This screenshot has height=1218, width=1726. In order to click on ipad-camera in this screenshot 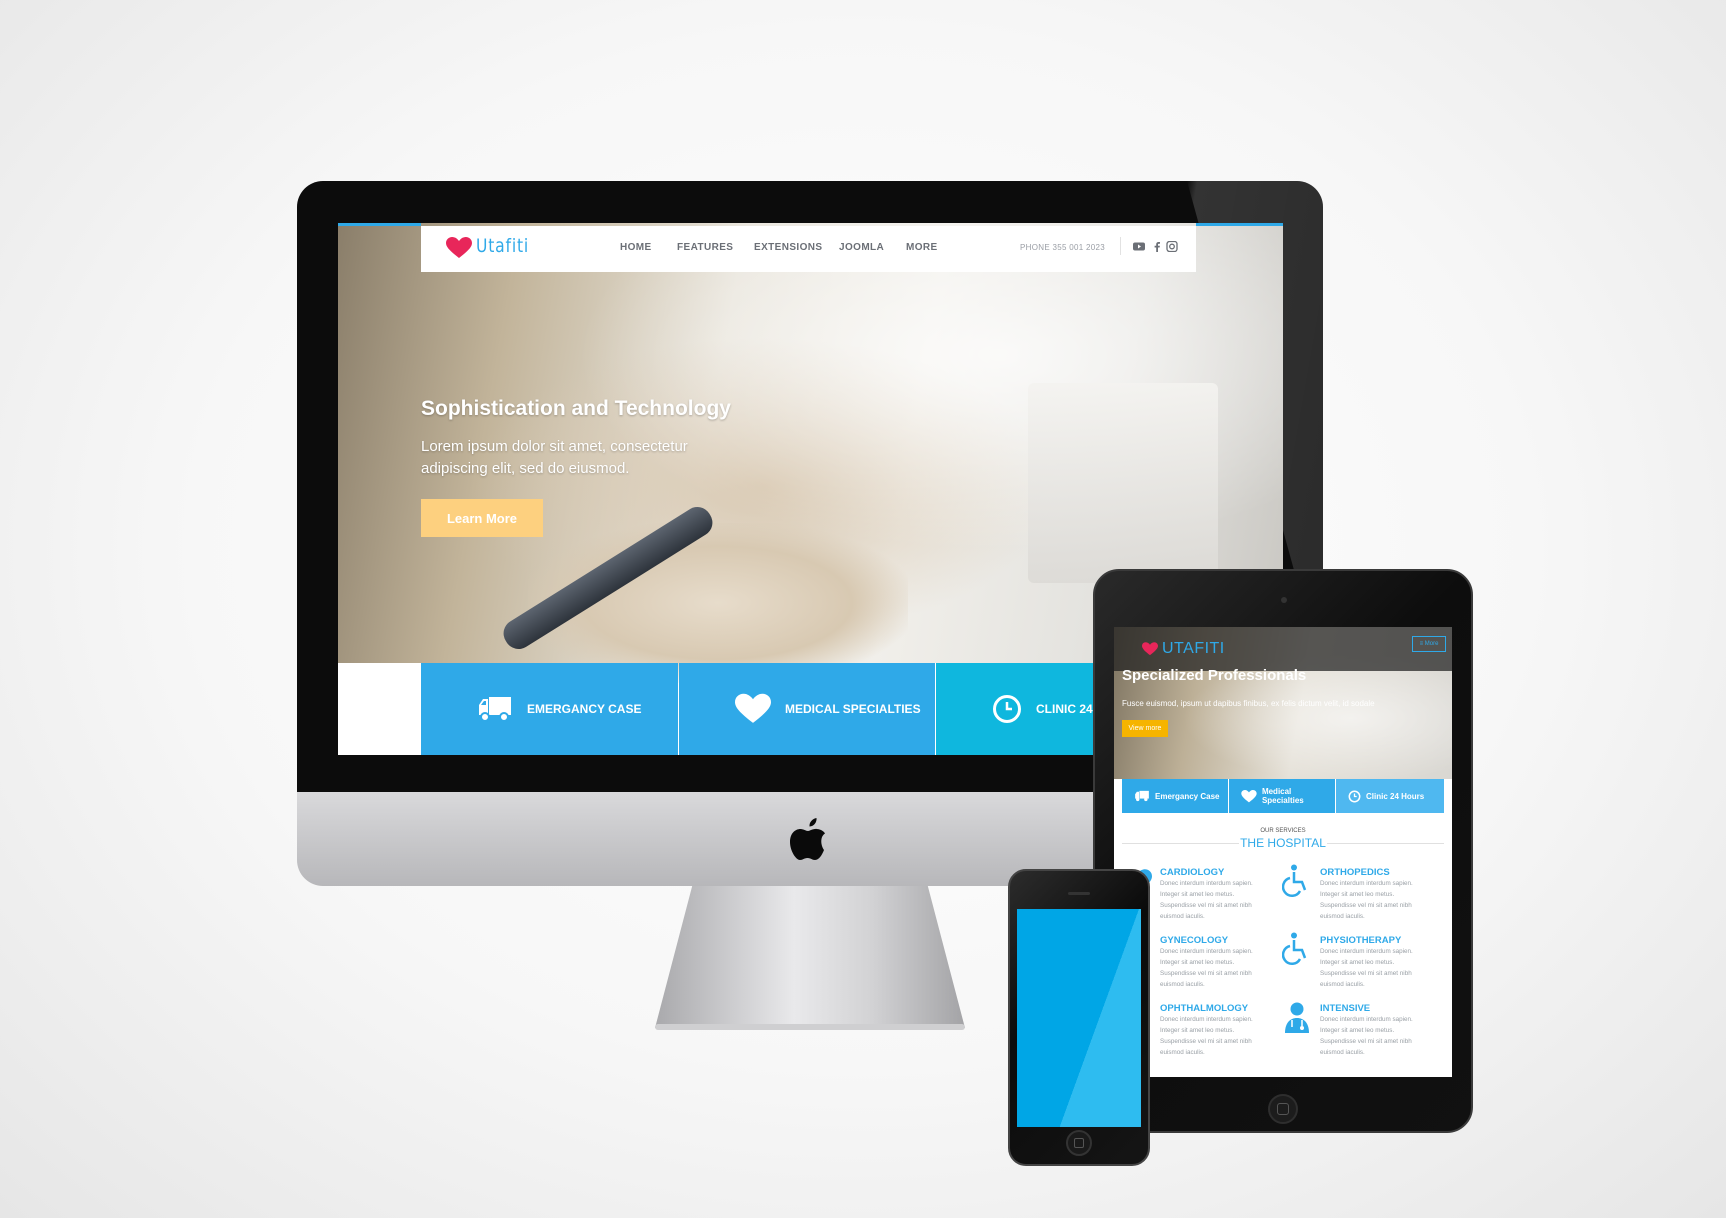, I will do `click(1284, 600)`.